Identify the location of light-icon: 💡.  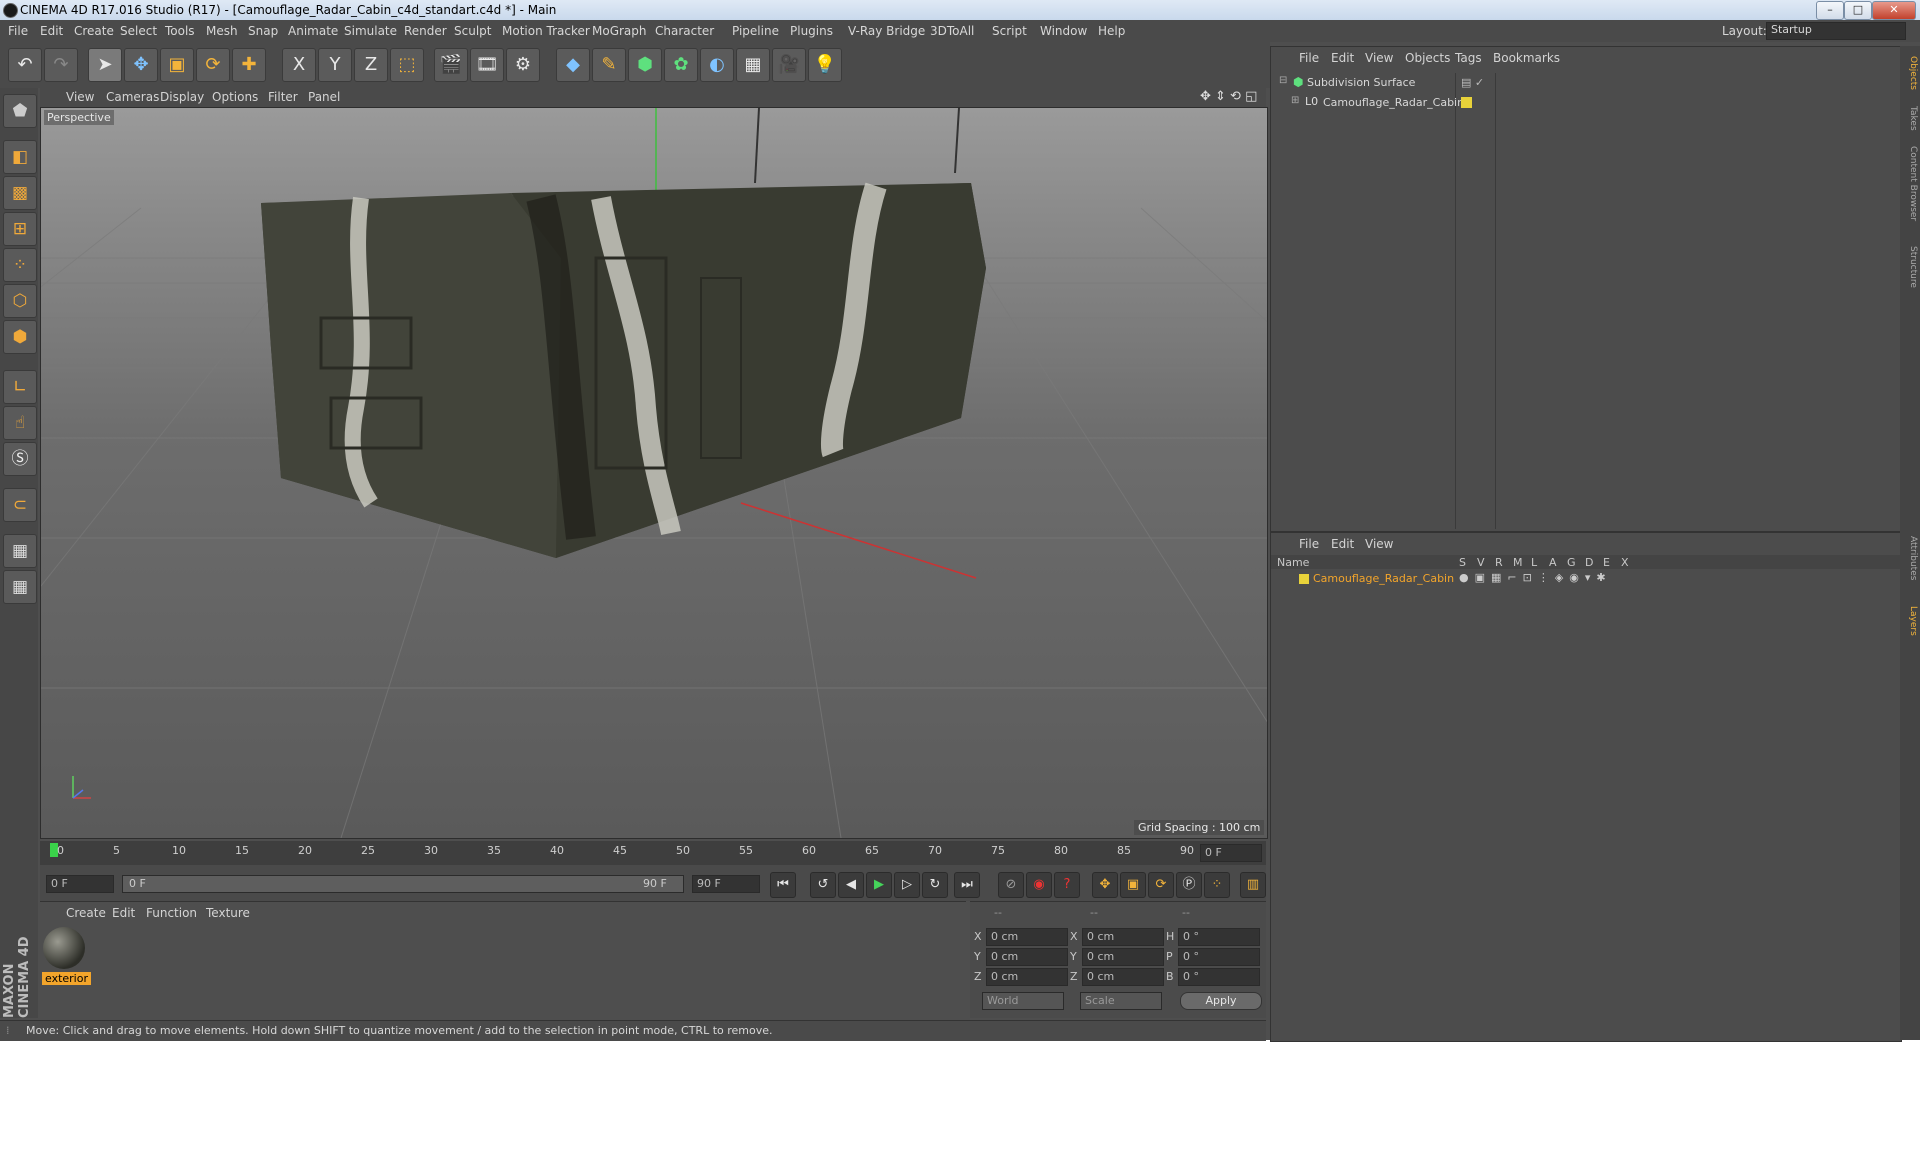
(825, 65).